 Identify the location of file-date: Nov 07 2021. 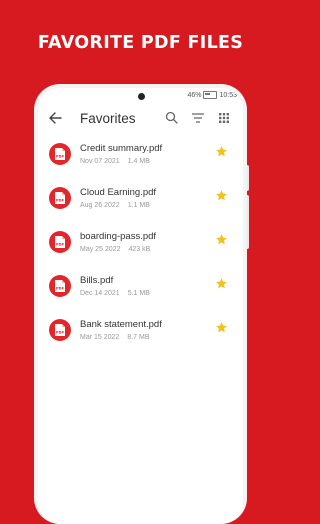
(100, 161).